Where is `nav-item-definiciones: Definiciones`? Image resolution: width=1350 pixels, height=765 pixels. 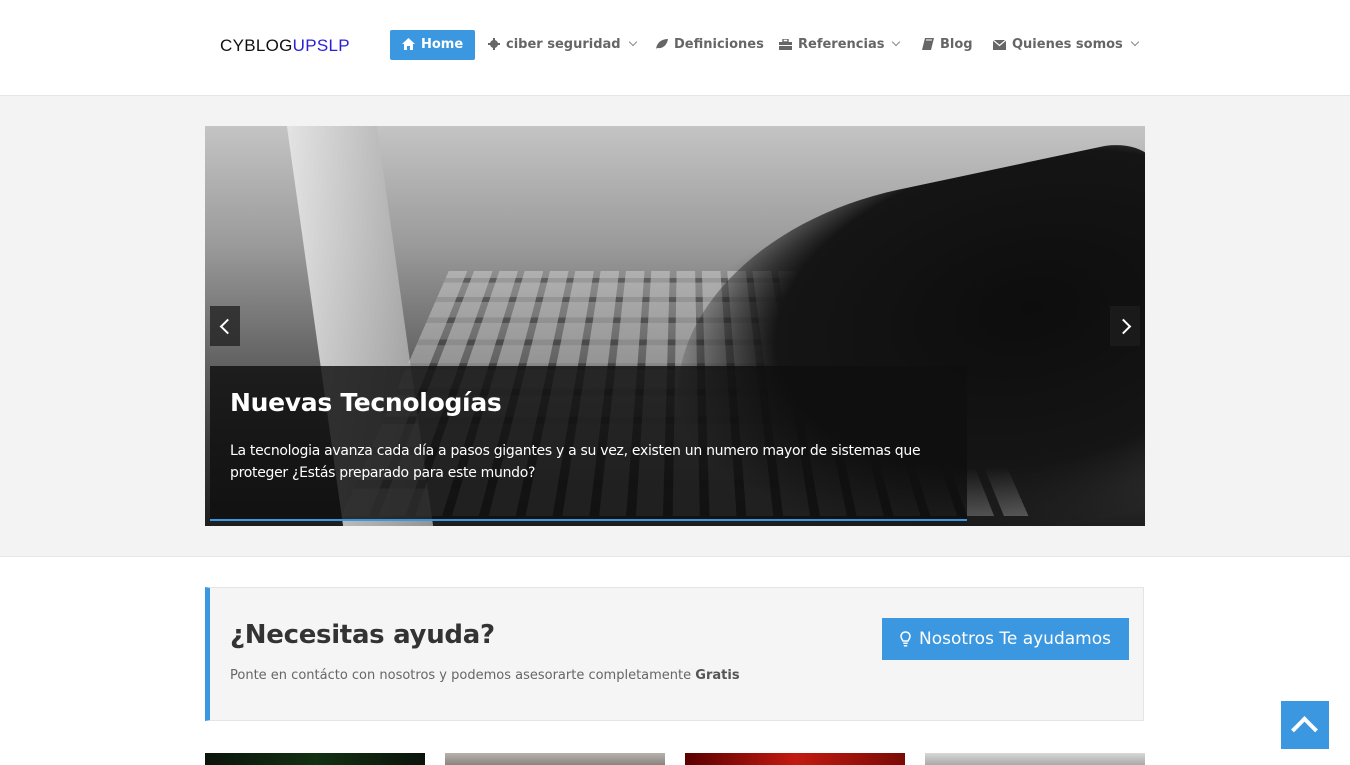
nav-item-definiciones: Definiciones is located at coordinates (709, 45).